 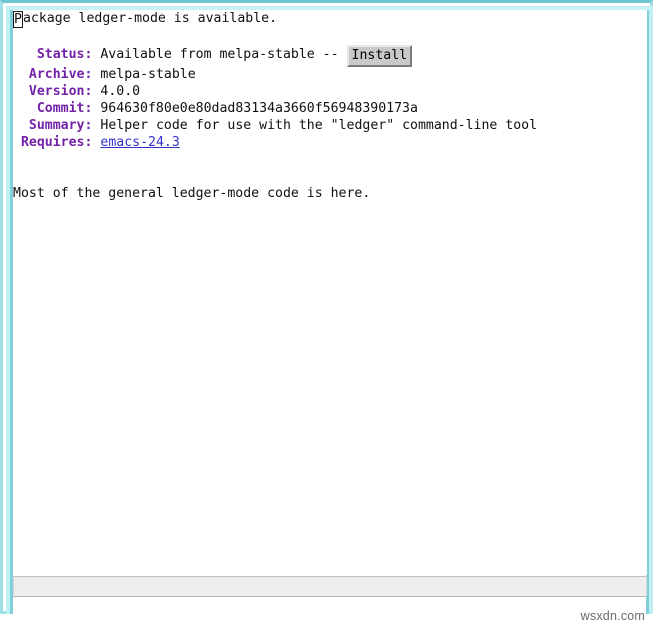 I want to click on install-button: Install, so click(x=379, y=56).